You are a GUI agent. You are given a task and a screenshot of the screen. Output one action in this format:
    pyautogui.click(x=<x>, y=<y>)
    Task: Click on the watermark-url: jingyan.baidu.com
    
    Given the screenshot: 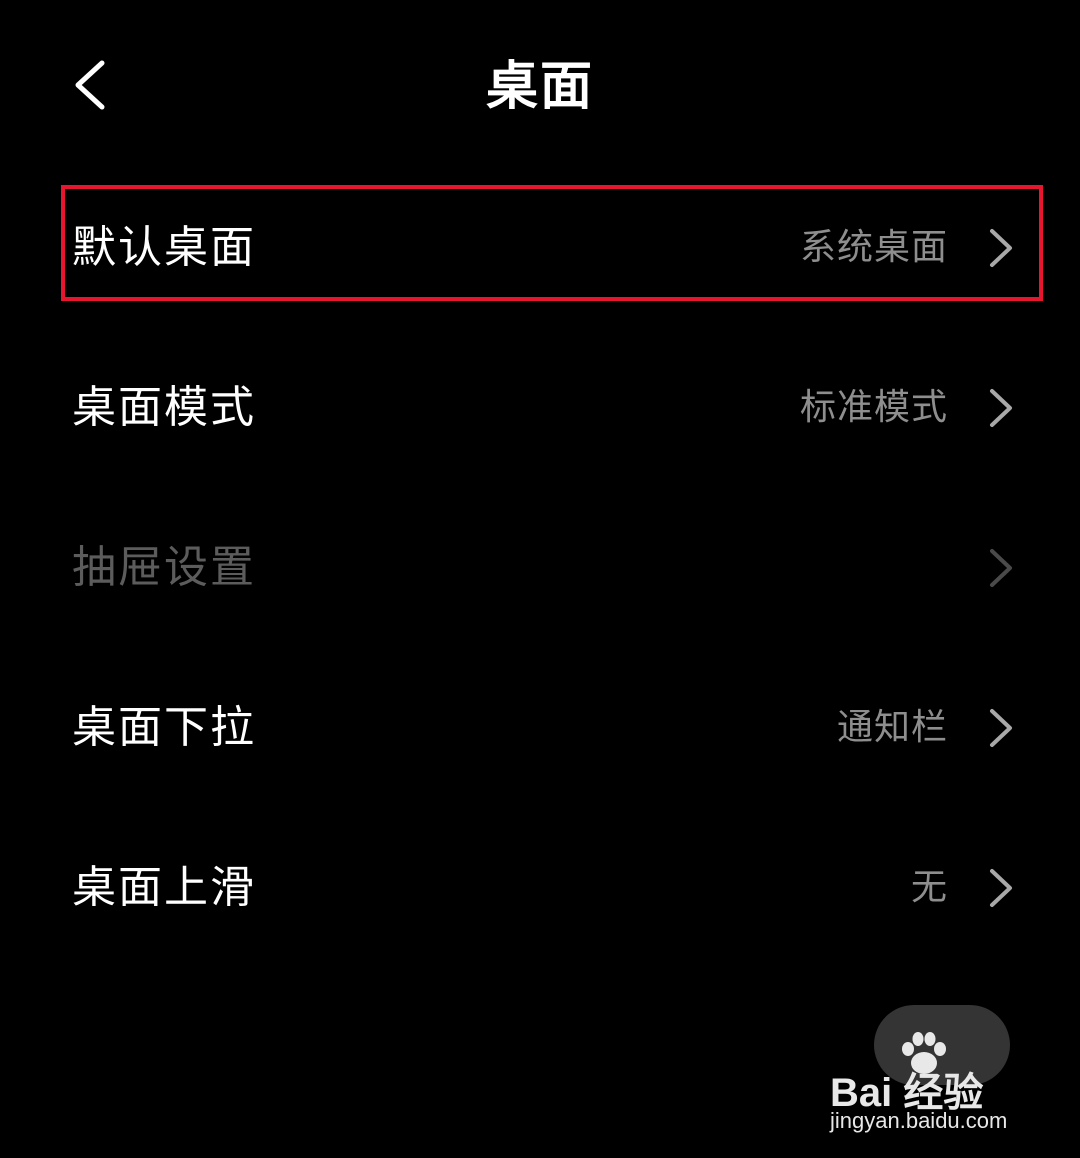 What is the action you would take?
    pyautogui.click(x=919, y=1120)
    